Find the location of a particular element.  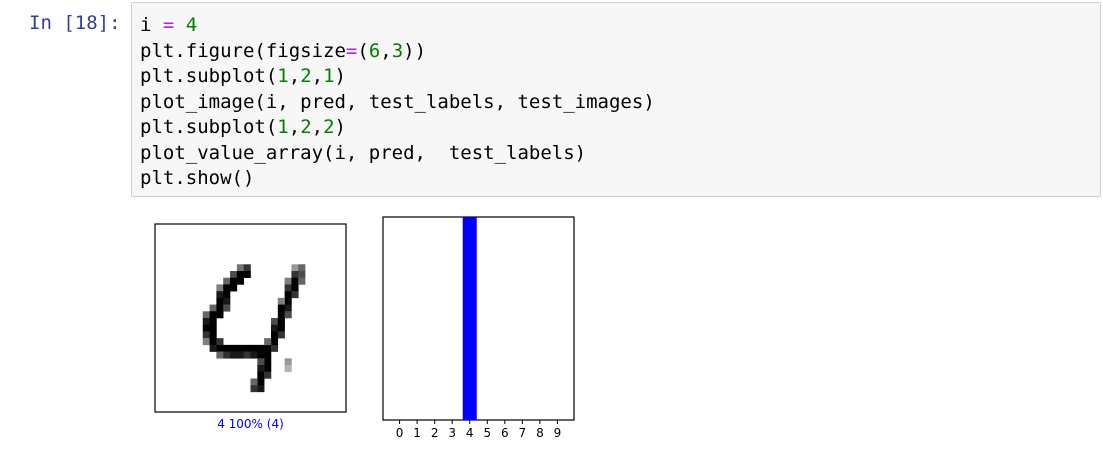

code-token: i is located at coordinates (151, 25).